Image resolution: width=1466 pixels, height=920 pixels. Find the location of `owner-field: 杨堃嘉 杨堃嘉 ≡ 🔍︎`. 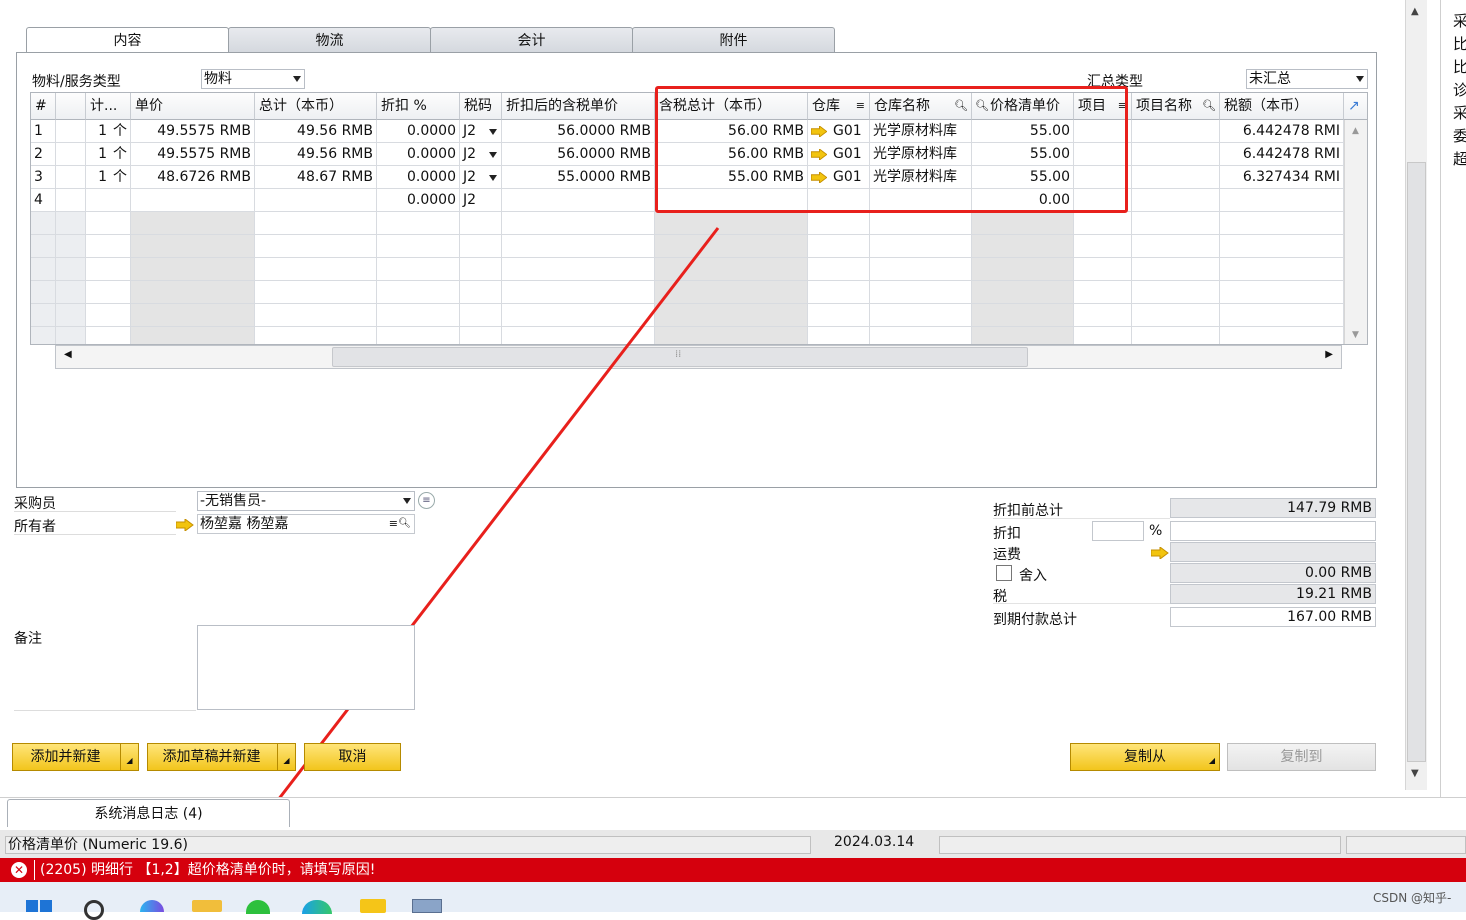

owner-field: 杨堃嘉 杨堃嘉 ≡ 🔍︎ is located at coordinates (306, 524).